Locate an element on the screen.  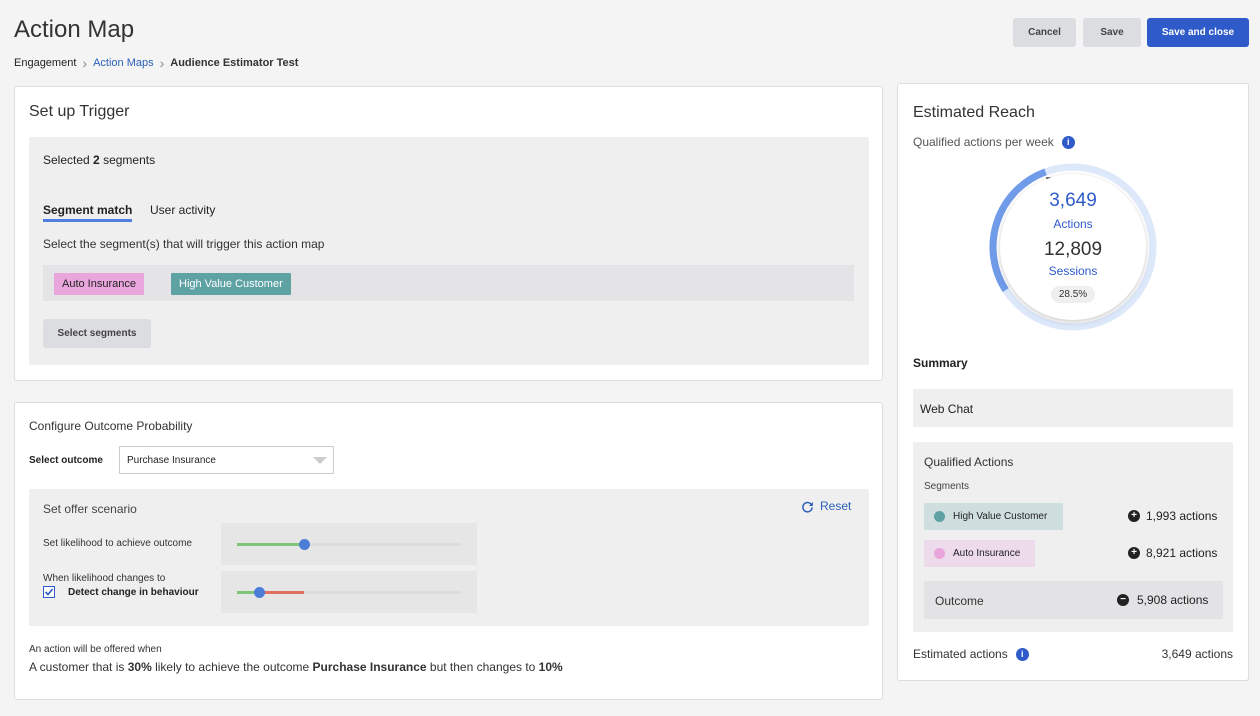
trigger-title: Set up Trigger is located at coordinates (79, 111).